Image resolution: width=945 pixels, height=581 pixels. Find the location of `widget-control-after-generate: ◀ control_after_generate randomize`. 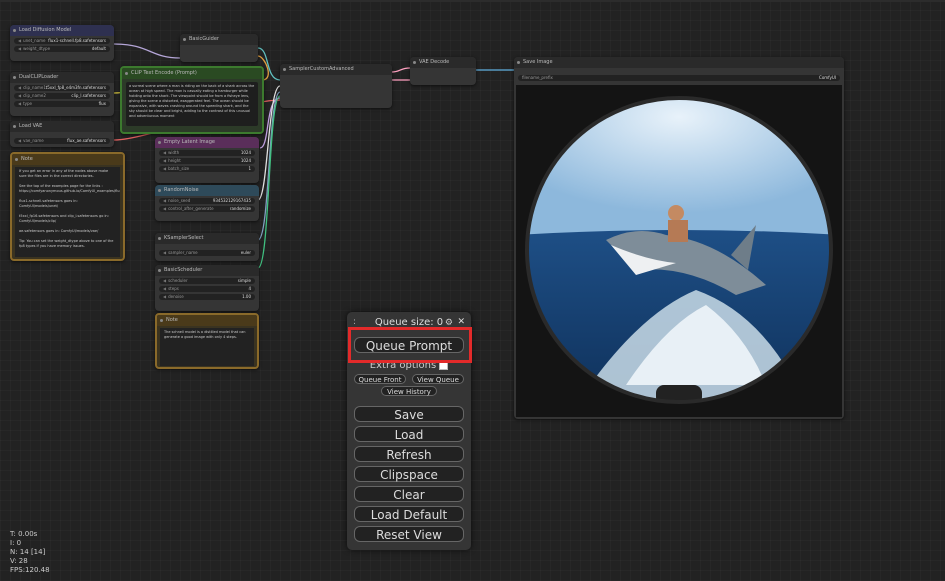

widget-control-after-generate: ◀ control_after_generate randomize is located at coordinates (207, 209).